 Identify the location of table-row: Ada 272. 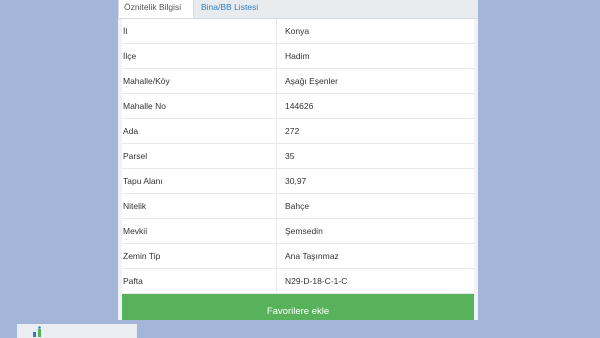
(298, 131).